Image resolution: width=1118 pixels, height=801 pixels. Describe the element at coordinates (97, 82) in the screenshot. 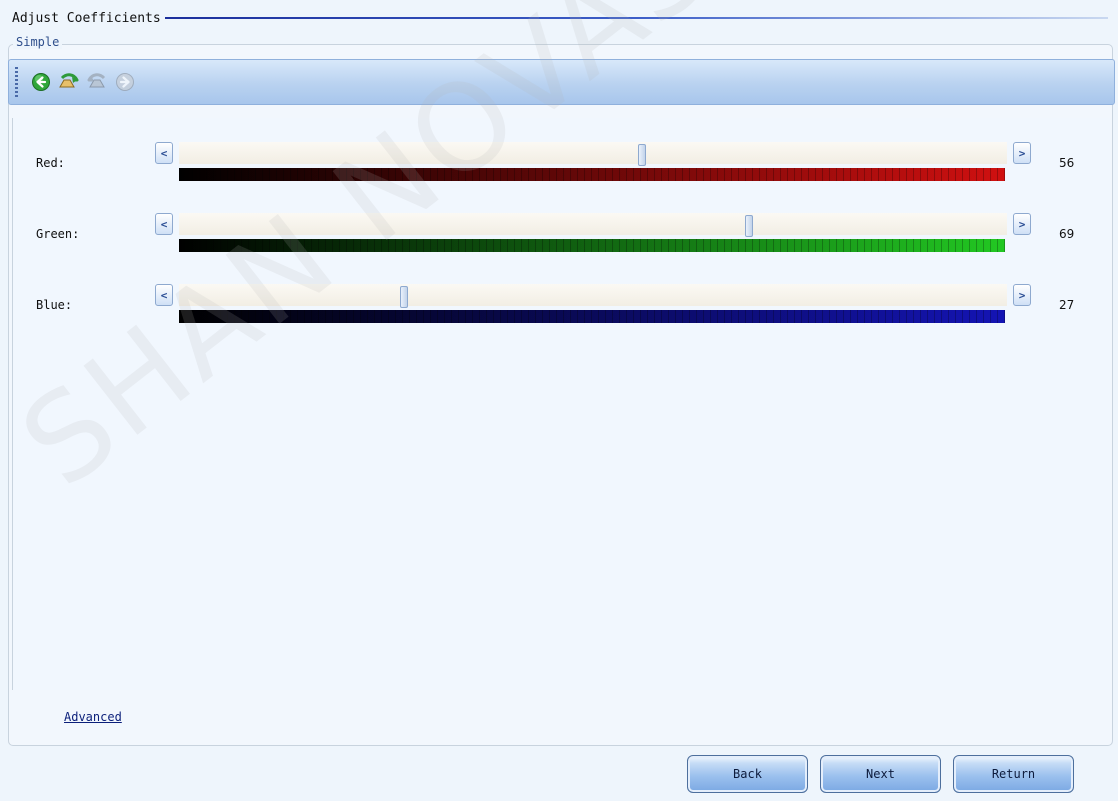

I see `redo-icon` at that location.